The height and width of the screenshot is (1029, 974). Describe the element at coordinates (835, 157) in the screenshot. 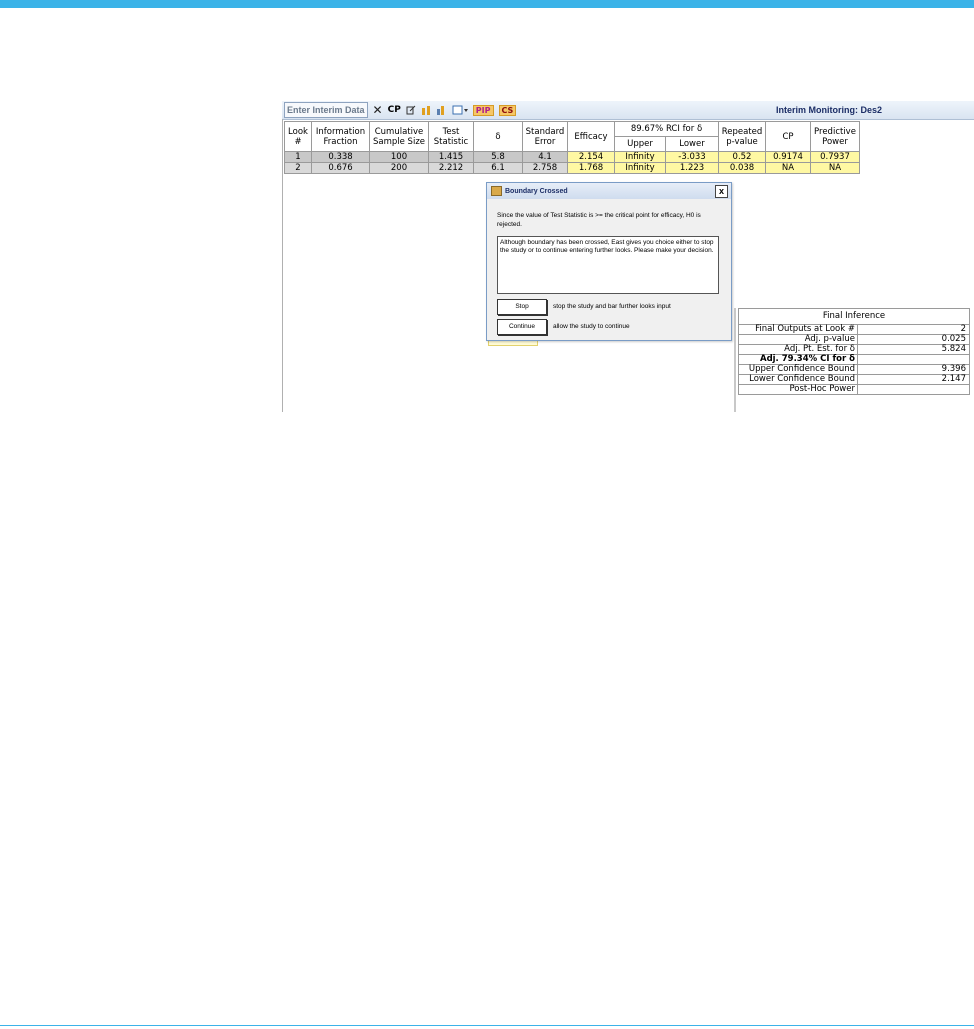

I see `cell-pp: 0.7937` at that location.